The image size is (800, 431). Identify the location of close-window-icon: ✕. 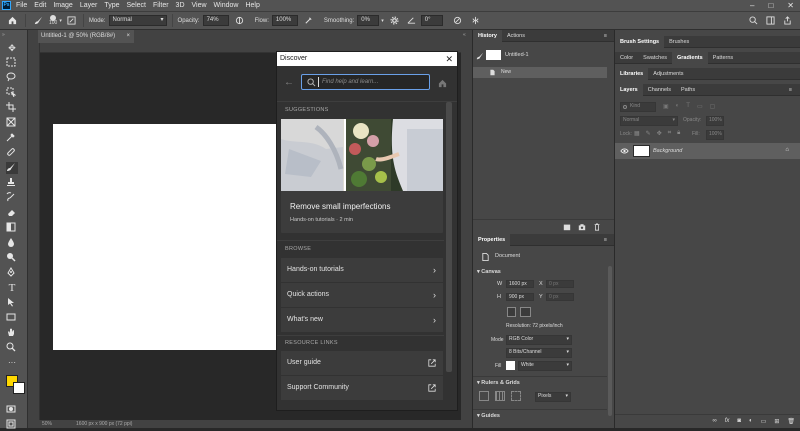
(790, 5).